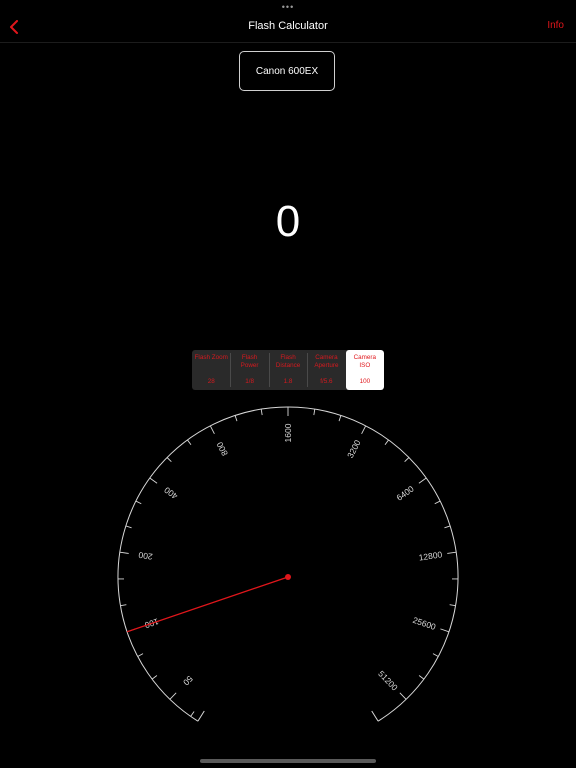 The width and height of the screenshot is (576, 768). I want to click on segment-value: 1/8, so click(249, 381).